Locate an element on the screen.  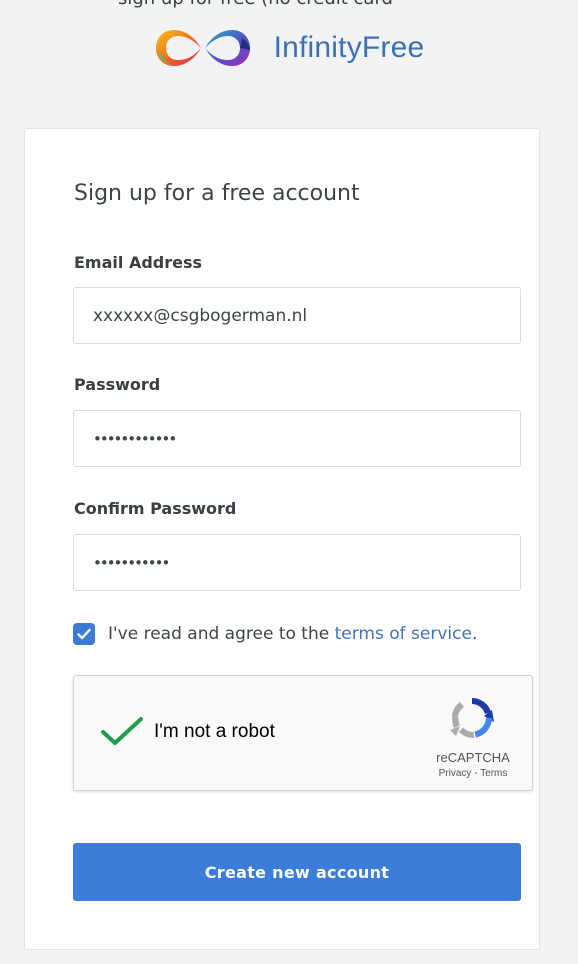
infinity-logo-icon is located at coordinates (203, 48).